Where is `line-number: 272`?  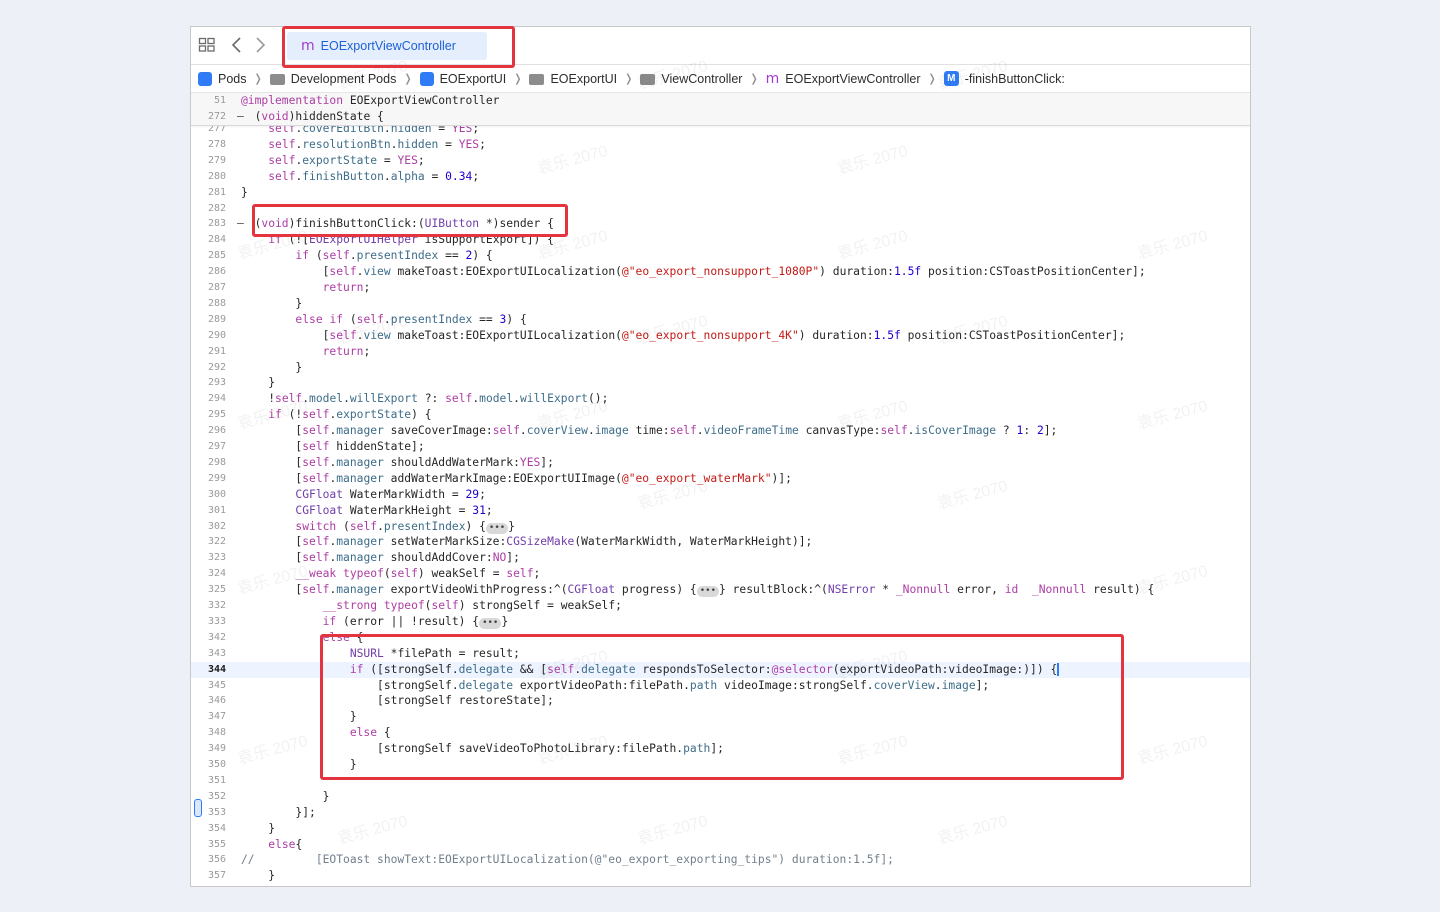
line-number: 272 is located at coordinates (216, 116).